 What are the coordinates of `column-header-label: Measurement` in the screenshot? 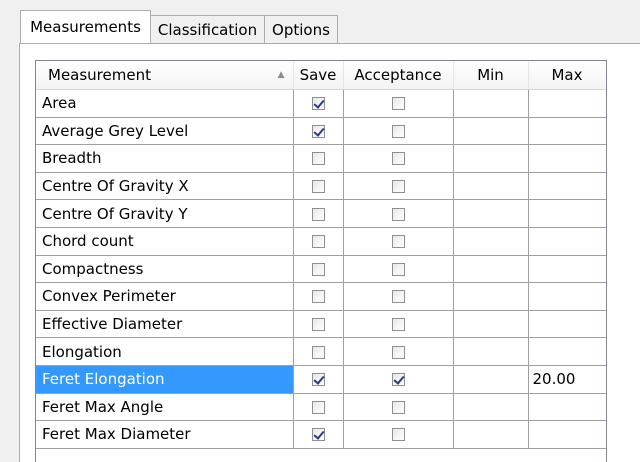 It's located at (99, 75).